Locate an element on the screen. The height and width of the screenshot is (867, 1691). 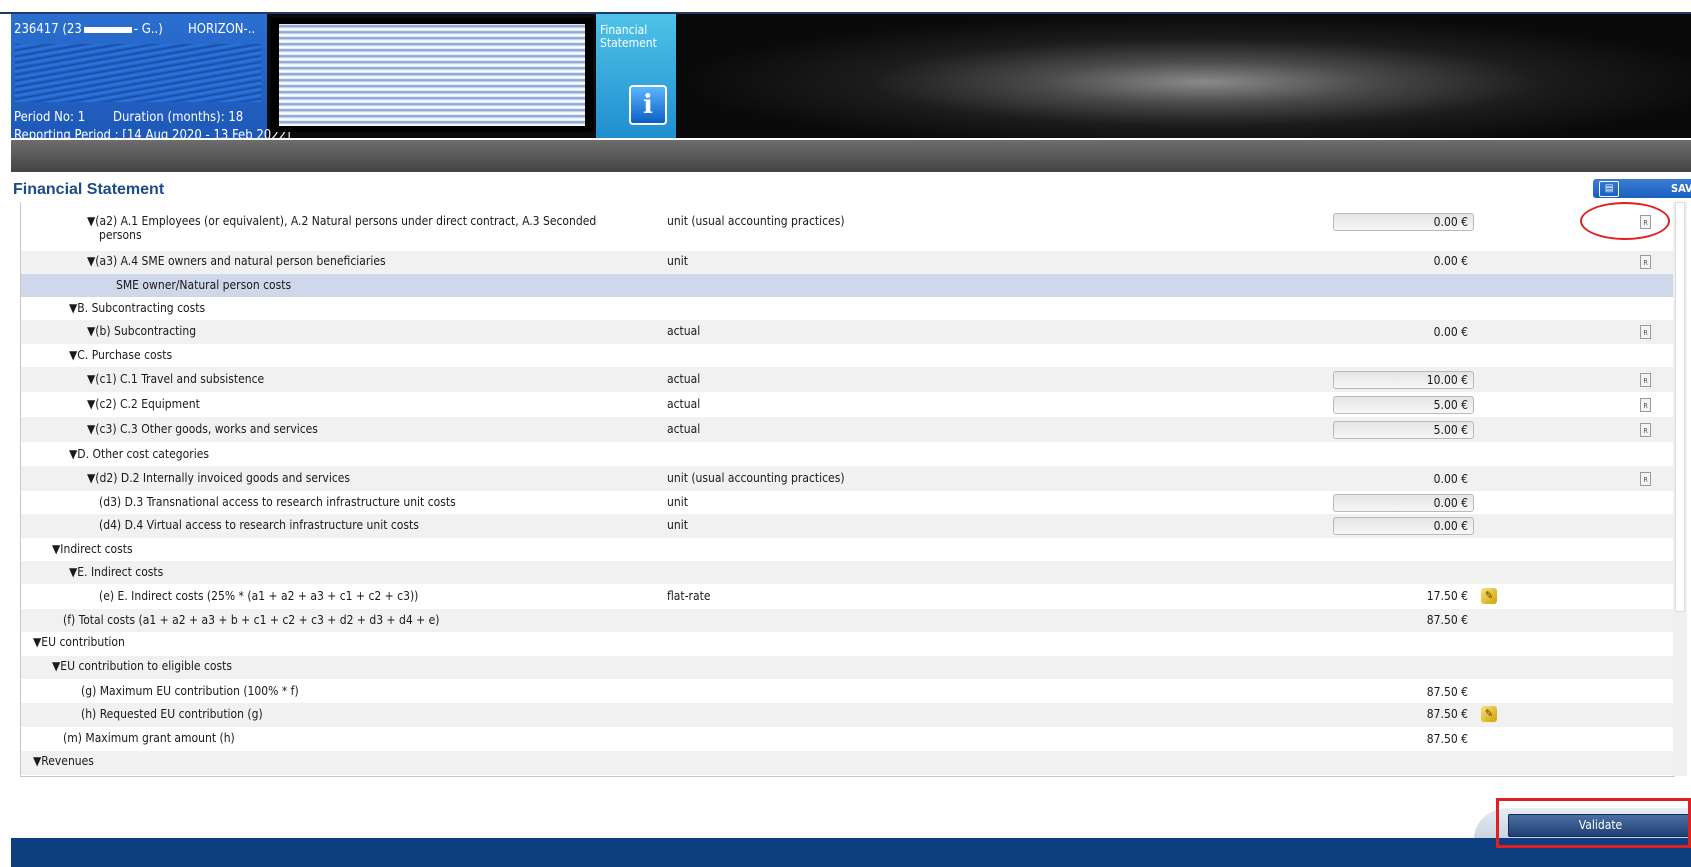
annotation-rectangle is located at coordinates (1593, 823).